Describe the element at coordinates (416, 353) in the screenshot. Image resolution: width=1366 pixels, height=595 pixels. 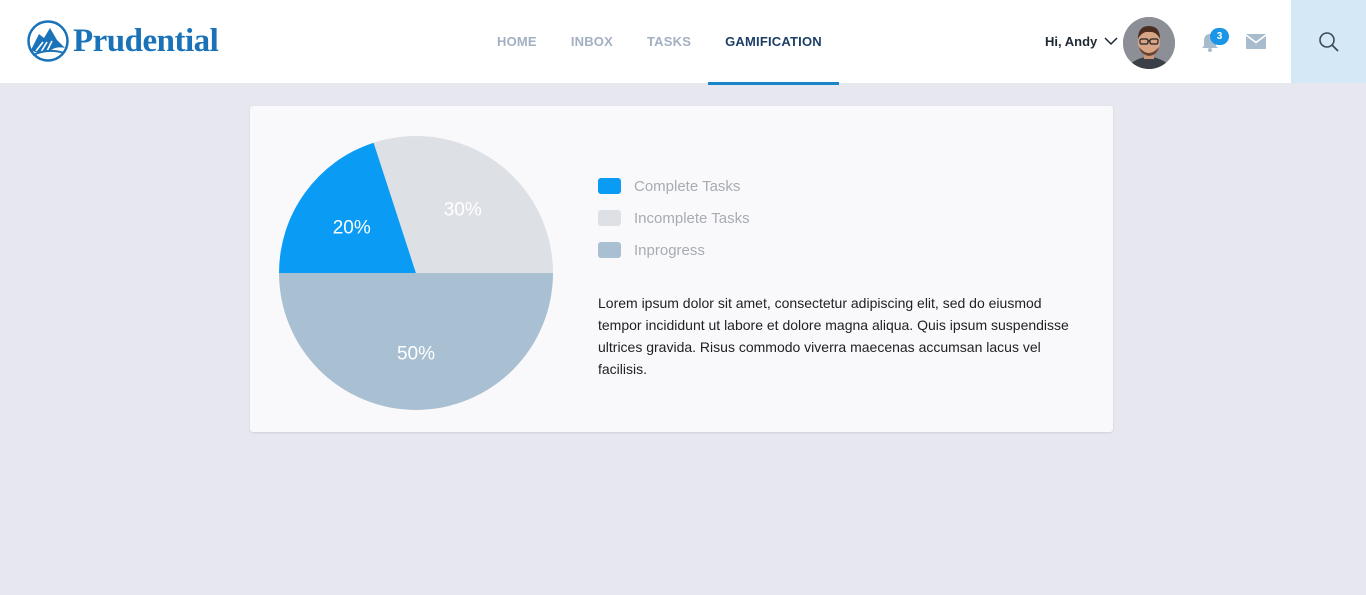
I see `pie-slice-label: 50%` at that location.